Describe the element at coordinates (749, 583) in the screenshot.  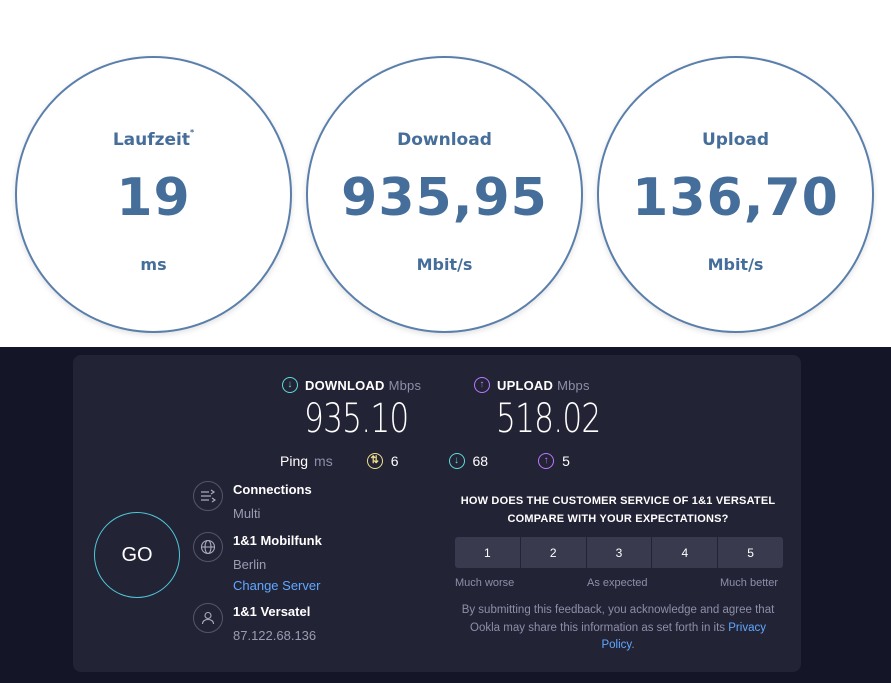
I see `scale-high-label: Much better` at that location.